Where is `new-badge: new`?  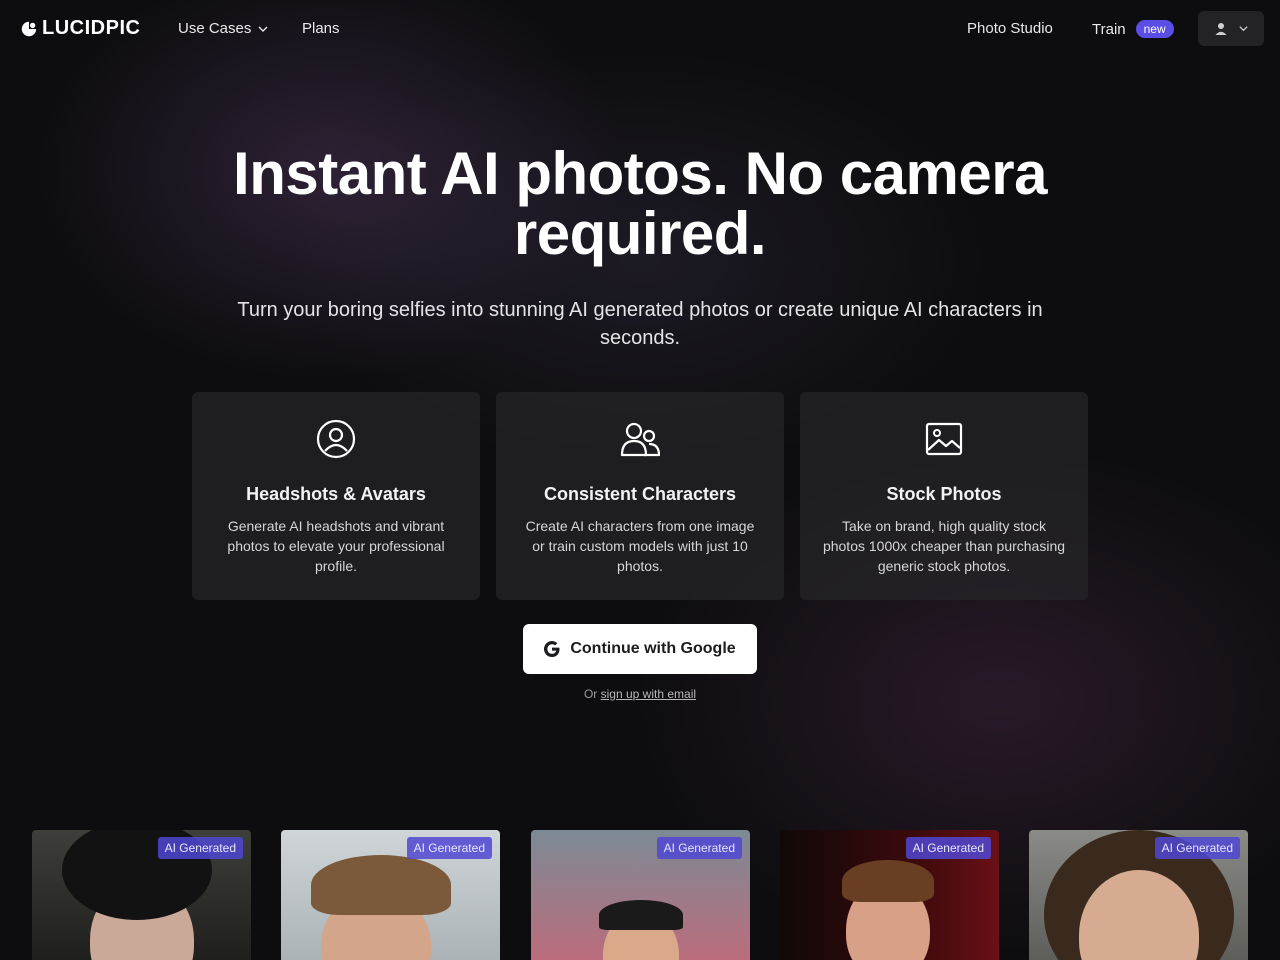
new-badge: new is located at coordinates (1154, 29).